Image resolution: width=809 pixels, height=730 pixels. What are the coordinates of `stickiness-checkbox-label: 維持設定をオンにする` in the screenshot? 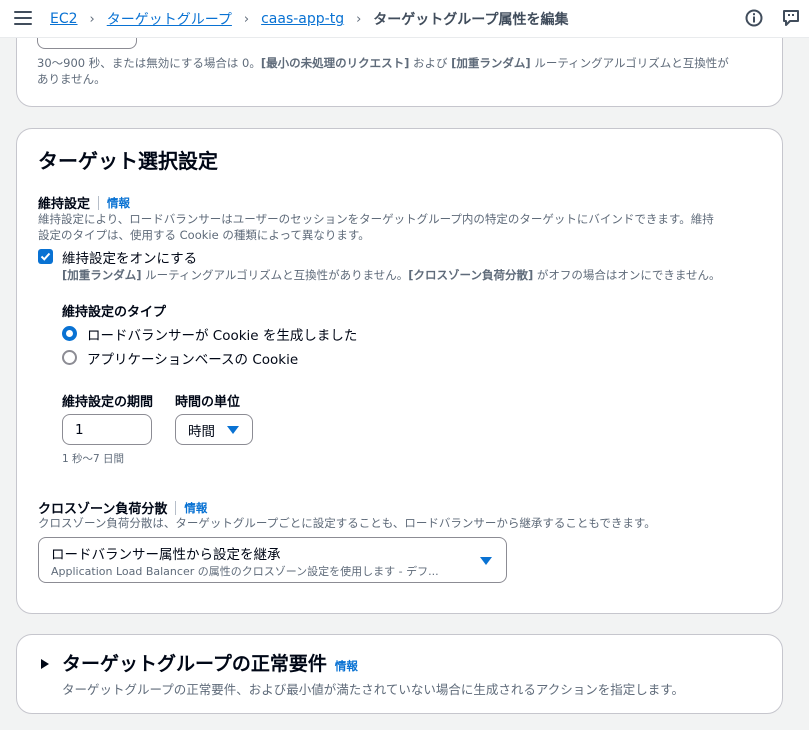 It's located at (129, 257).